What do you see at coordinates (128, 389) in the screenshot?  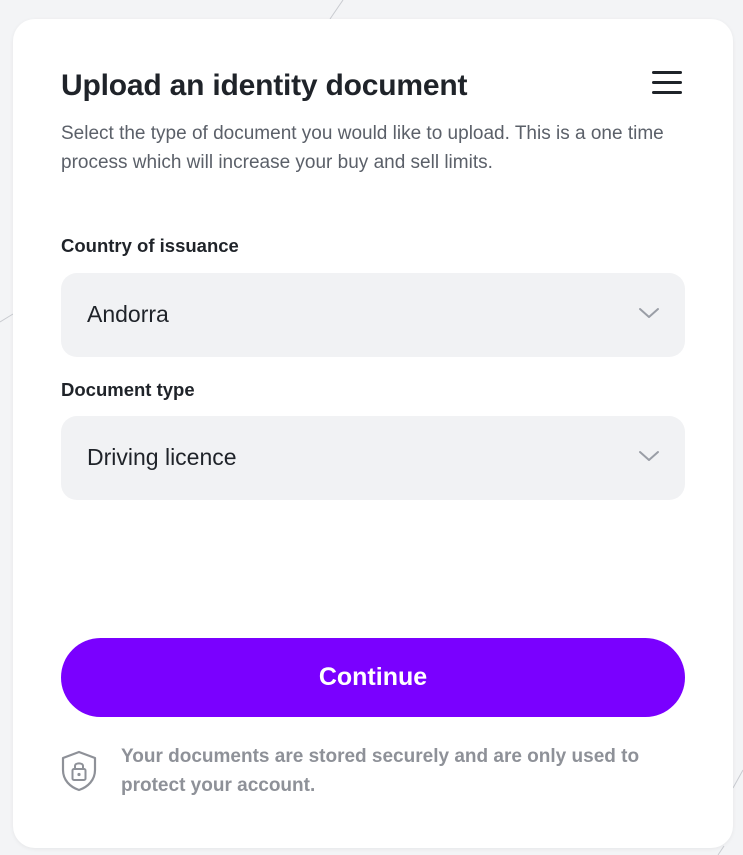 I see `document-type-label: Document type` at bounding box center [128, 389].